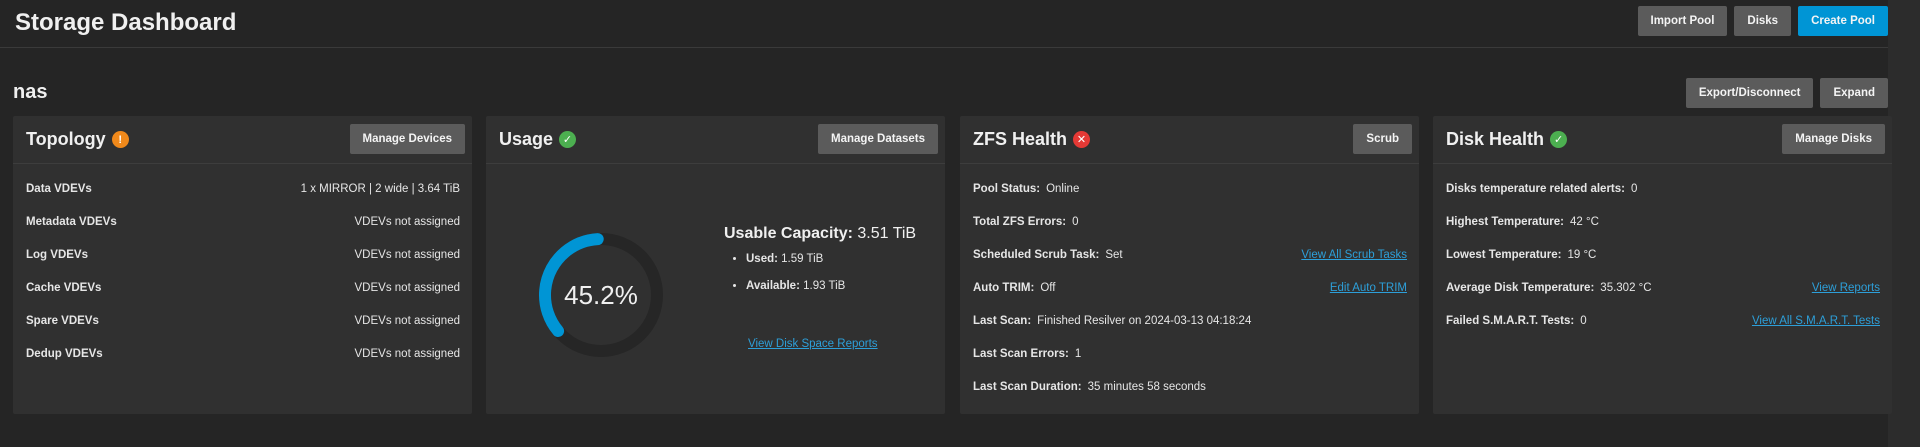 This screenshot has height=447, width=1920. I want to click on info-row: Spare VDEVs VDEVs not assigned, so click(243, 320).